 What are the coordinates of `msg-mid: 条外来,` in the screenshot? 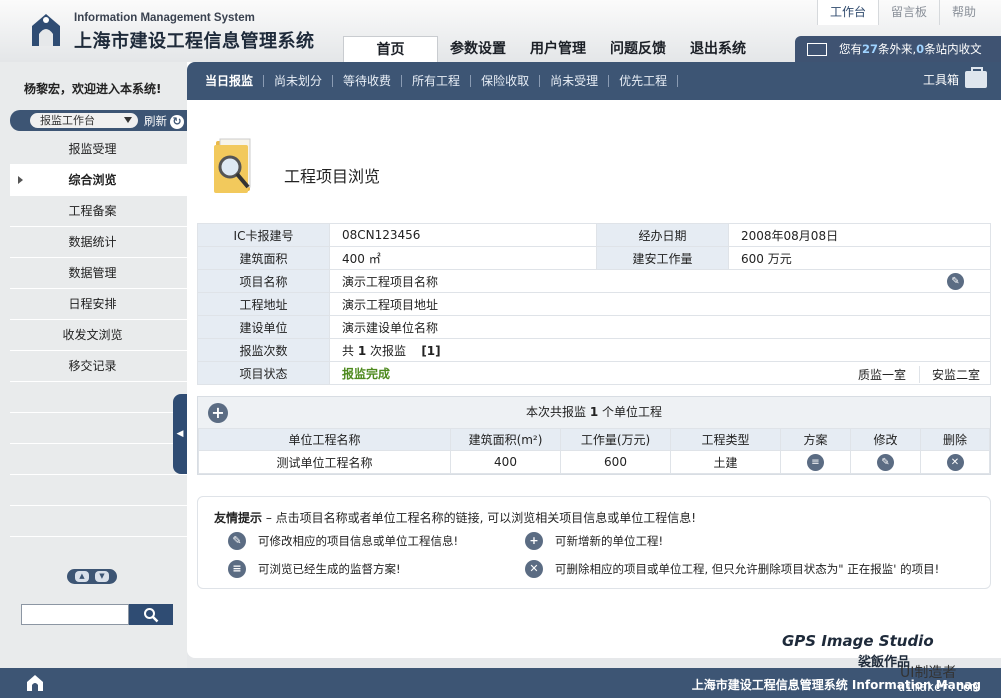 It's located at (897, 49).